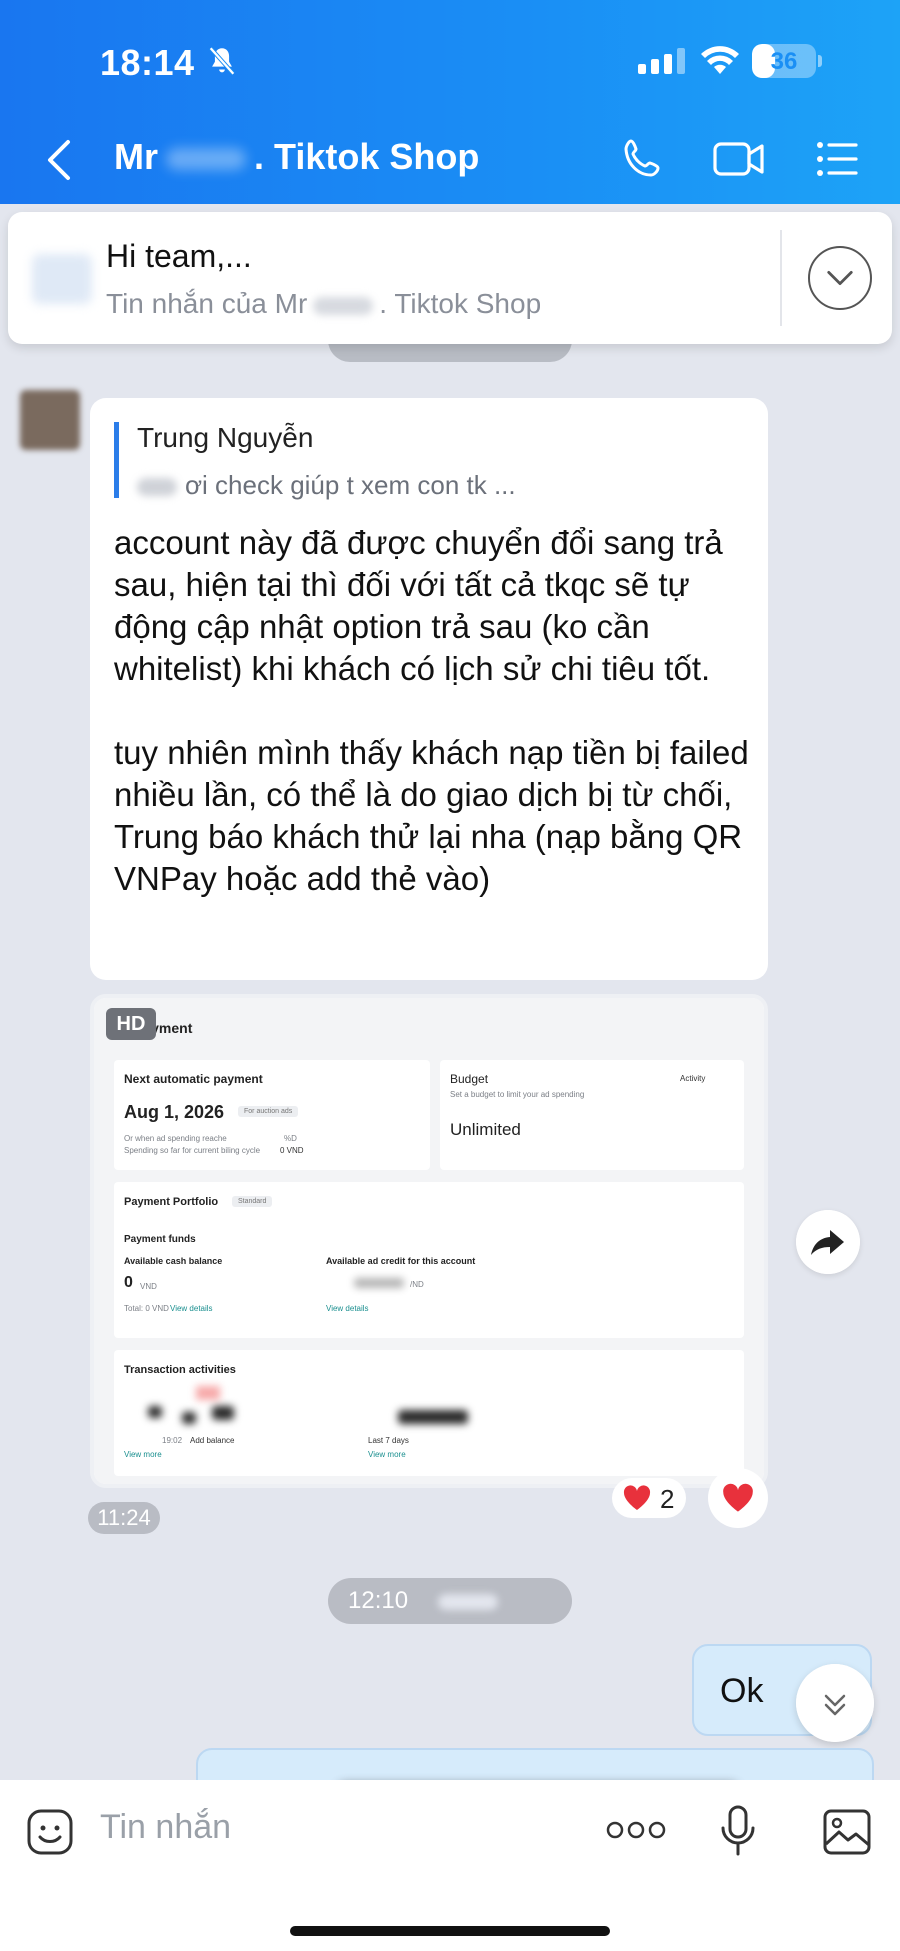 The height and width of the screenshot is (1951, 900). I want to click on pinned-subtitle-suffix: . Tiktok Shop, so click(460, 303).